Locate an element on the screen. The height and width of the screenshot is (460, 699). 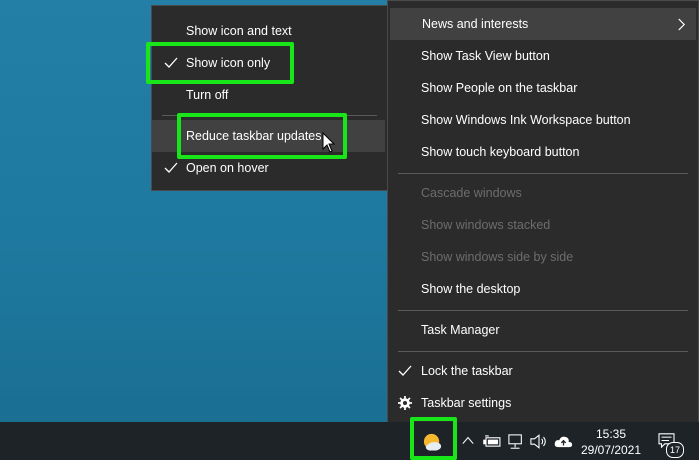
menu-item-news-and-interests: News and interests is located at coordinates (543, 24).